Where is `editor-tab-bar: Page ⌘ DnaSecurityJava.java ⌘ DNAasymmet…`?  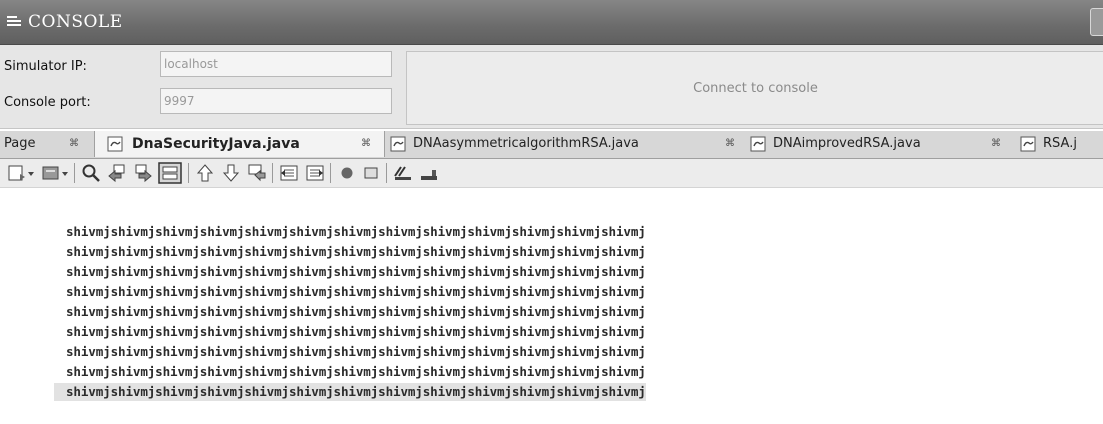
editor-tab-bar: Page ⌘ DnaSecurityJava.java ⌘ DNAasymmet… is located at coordinates (551, 145).